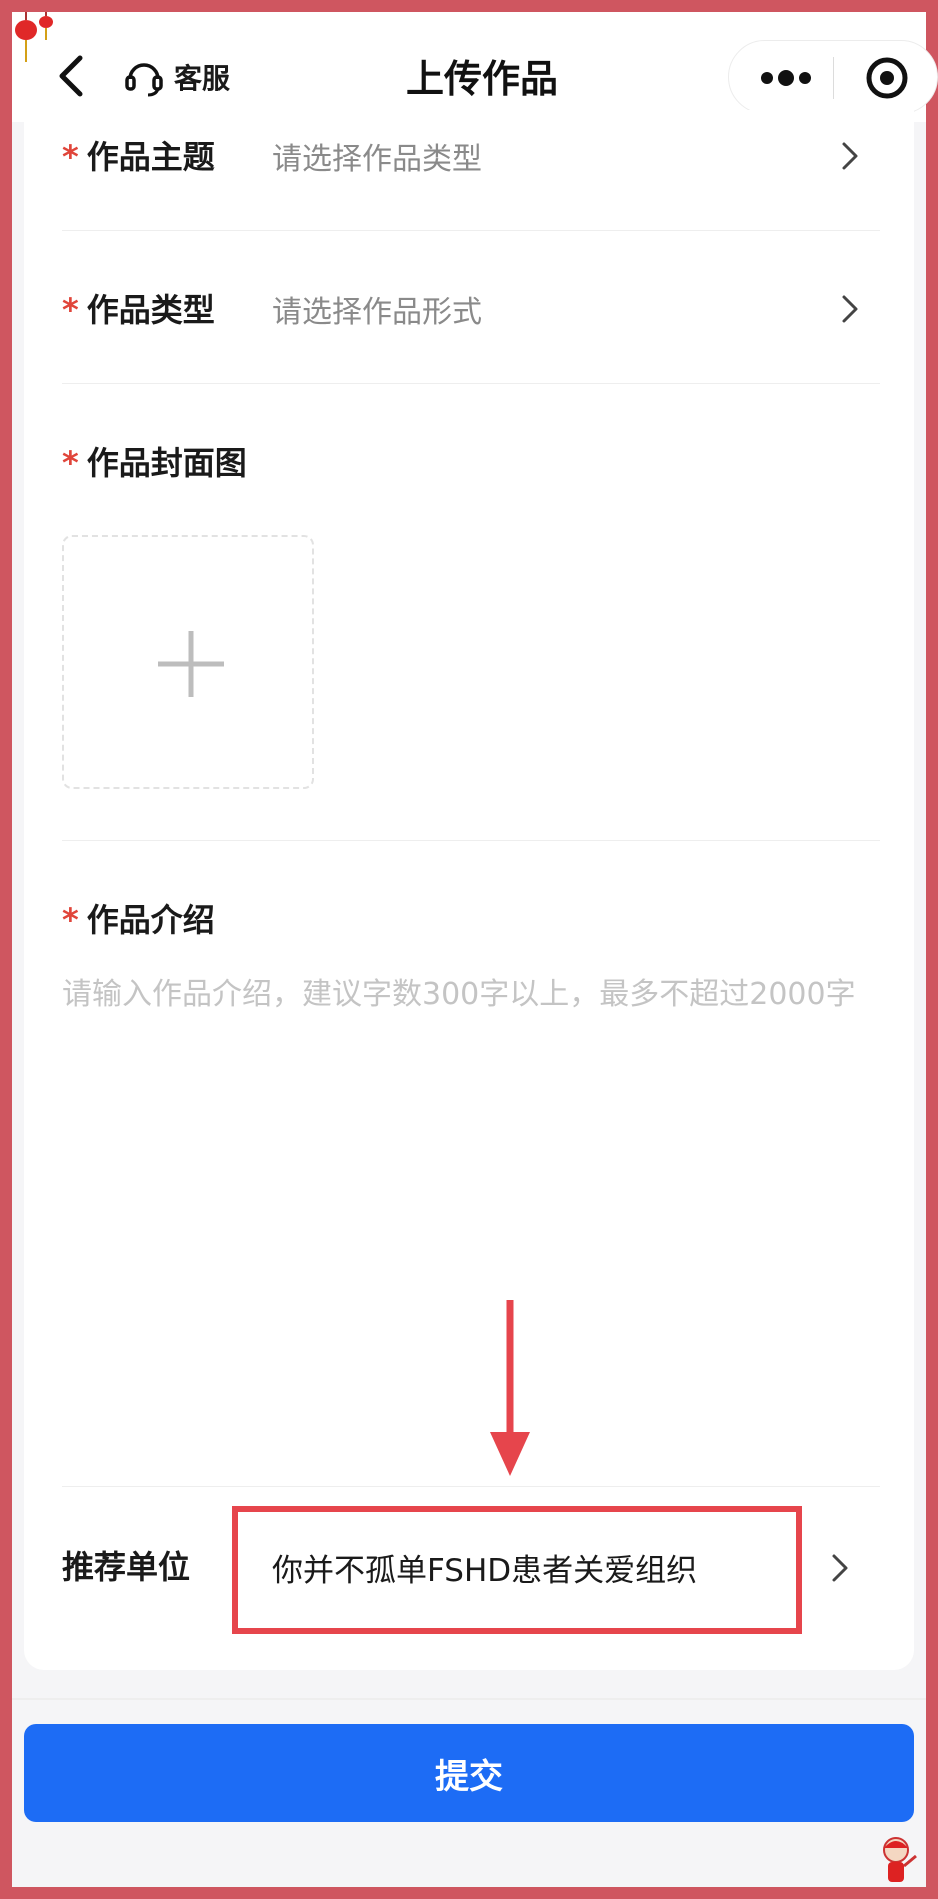  I want to click on cover-label: 作品封面图, so click(166, 463).